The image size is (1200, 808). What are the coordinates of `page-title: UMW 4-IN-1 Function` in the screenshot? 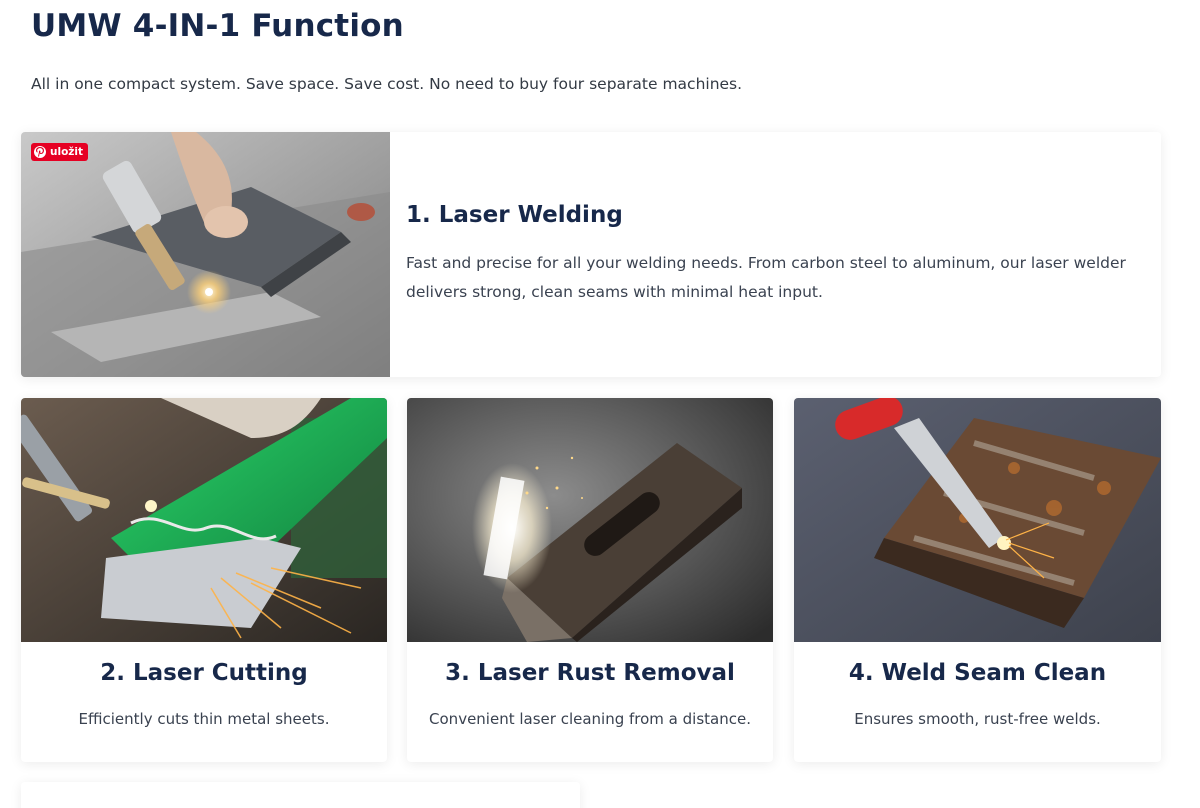 It's located at (217, 26).